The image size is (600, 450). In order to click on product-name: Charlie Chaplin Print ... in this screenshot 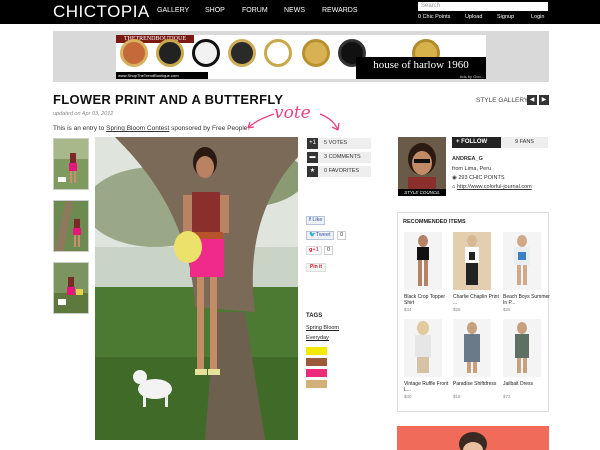, I will do `click(477, 300)`.